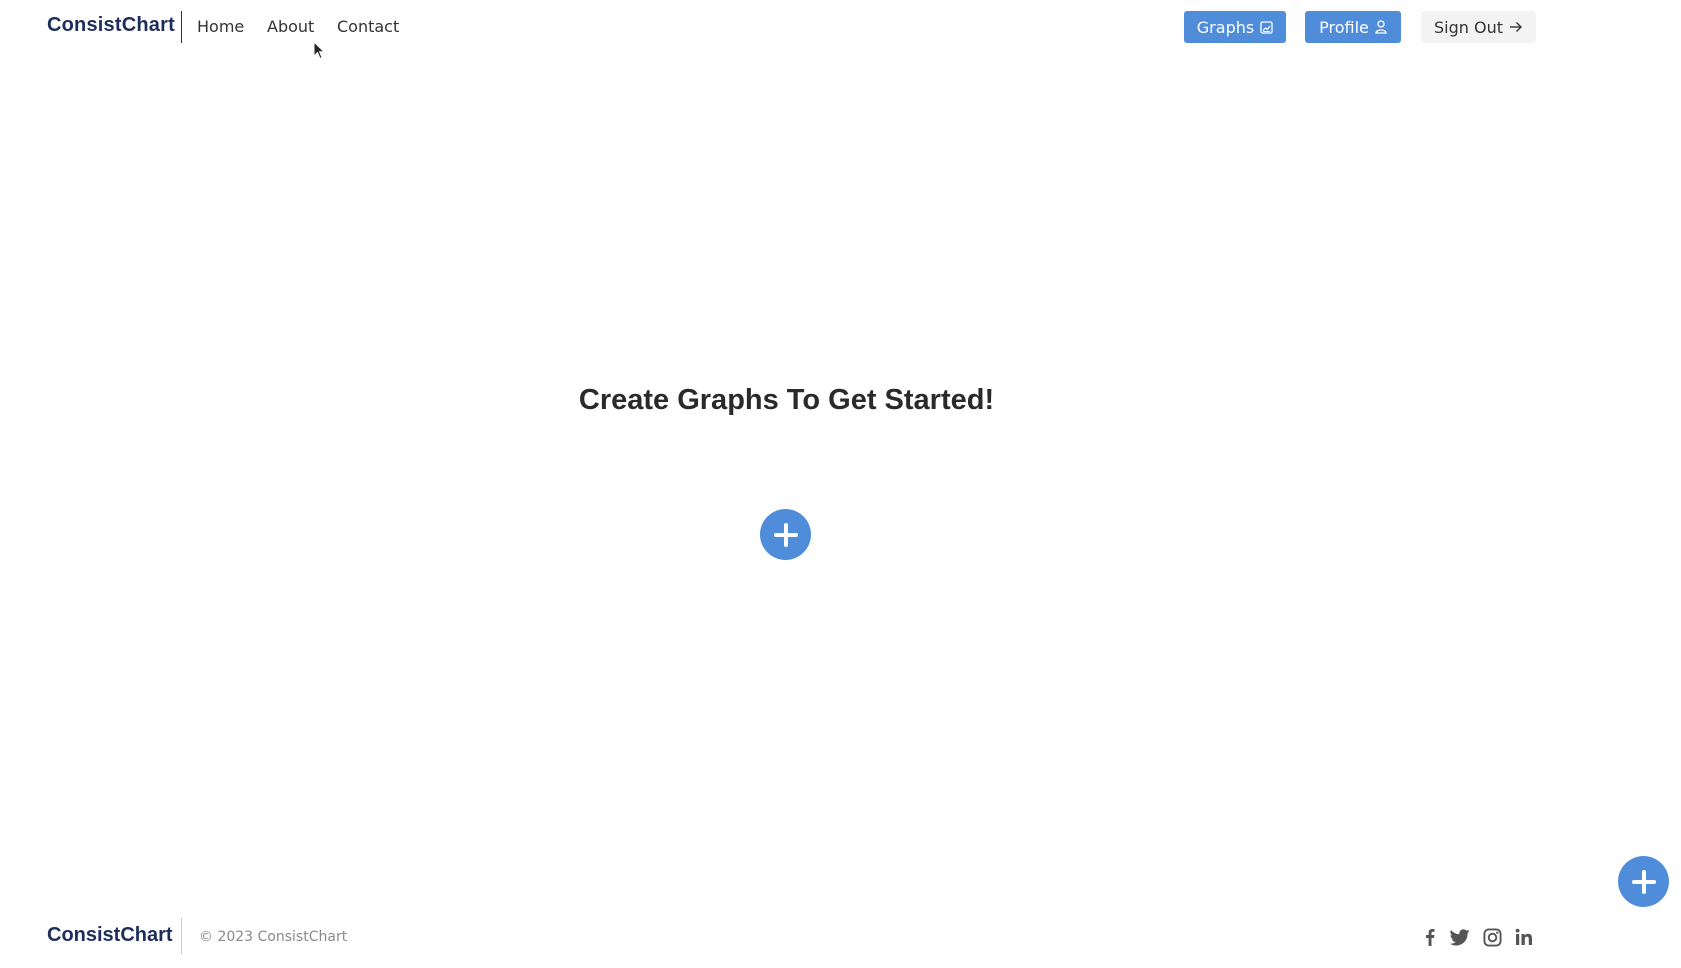 This screenshot has width=1681, height=968. What do you see at coordinates (181, 936) in the screenshot?
I see `footer-divider` at bounding box center [181, 936].